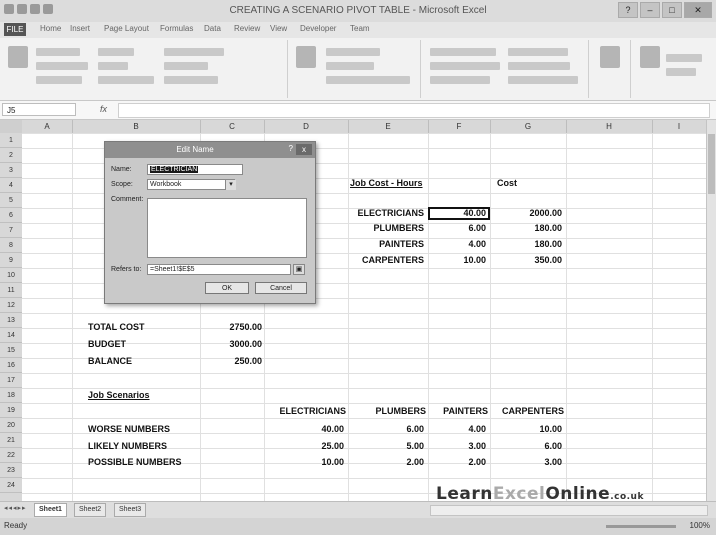 The width and height of the screenshot is (716, 535). Describe the element at coordinates (628, 10) in the screenshot. I see `help-icon: ?` at that location.